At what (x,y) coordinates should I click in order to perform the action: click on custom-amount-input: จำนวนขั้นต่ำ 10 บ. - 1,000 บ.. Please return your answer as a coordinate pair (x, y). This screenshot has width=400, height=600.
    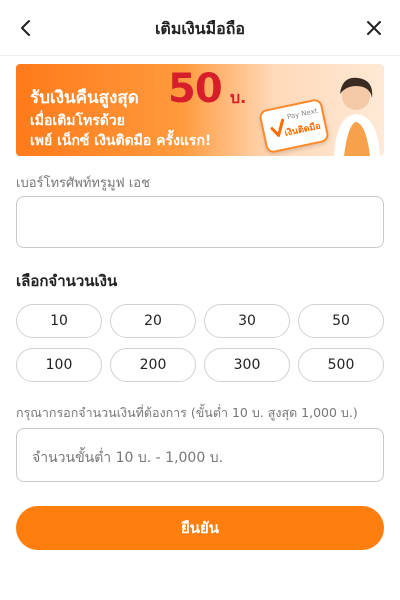
    Looking at the image, I should click on (200, 455).